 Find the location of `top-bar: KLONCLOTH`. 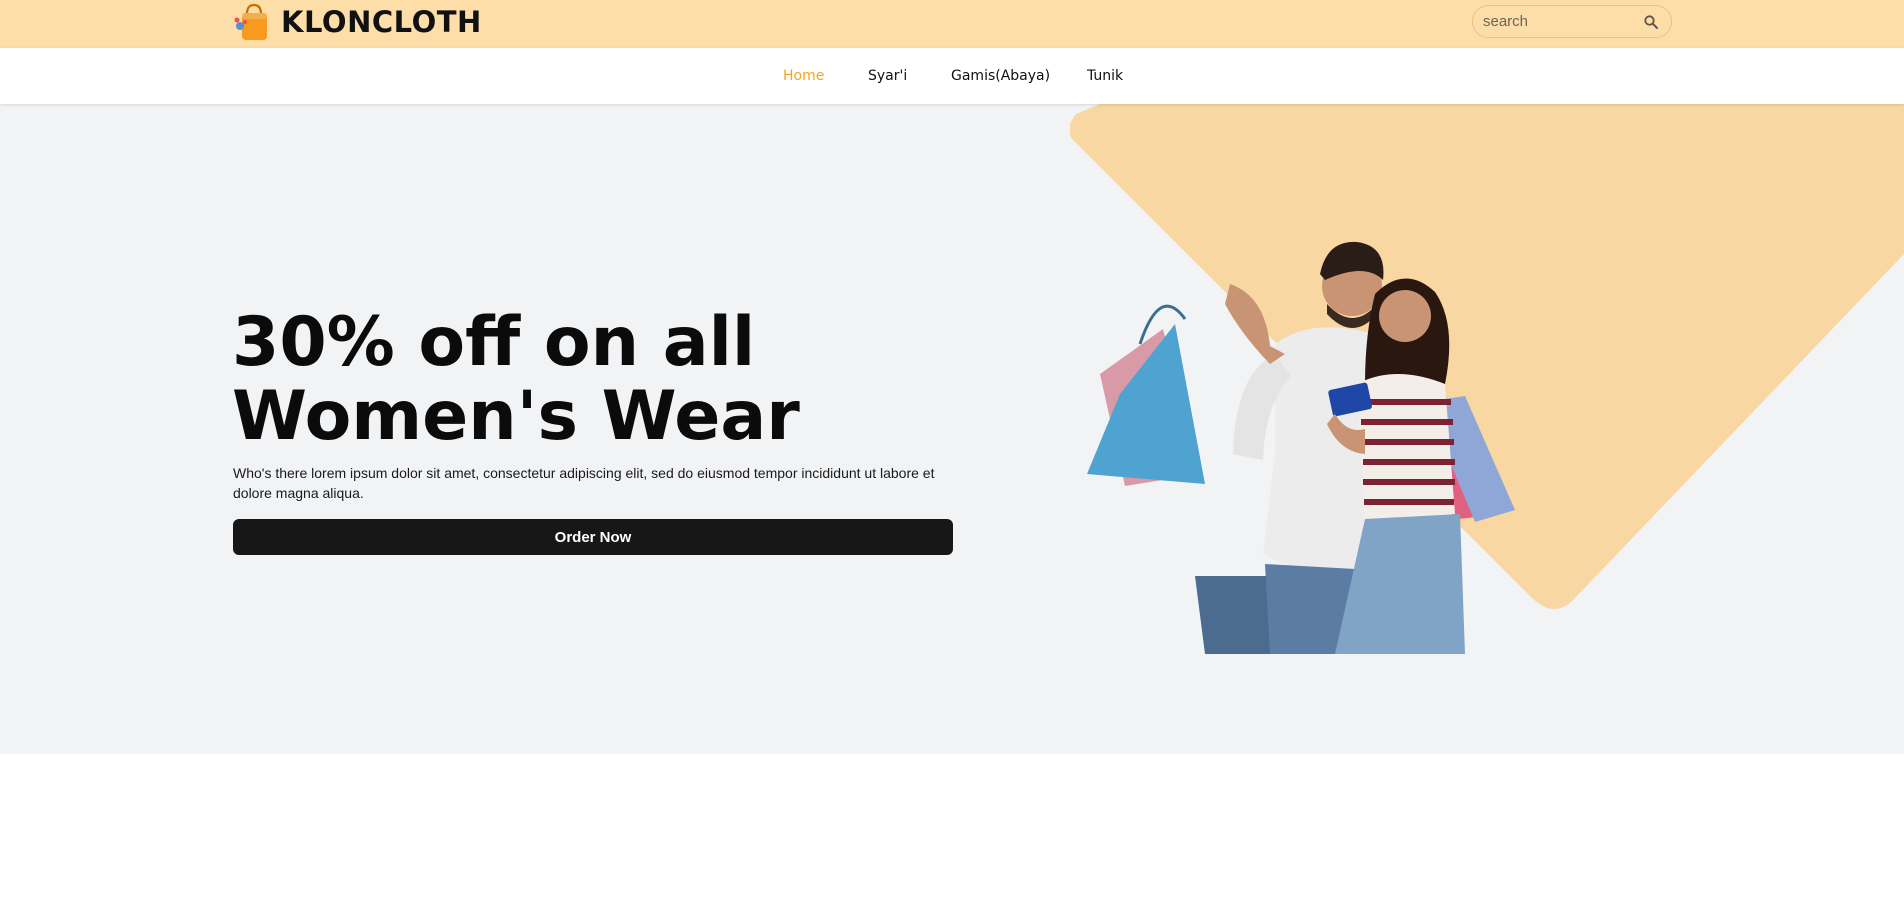

top-bar: KLONCLOTH is located at coordinates (952, 24).